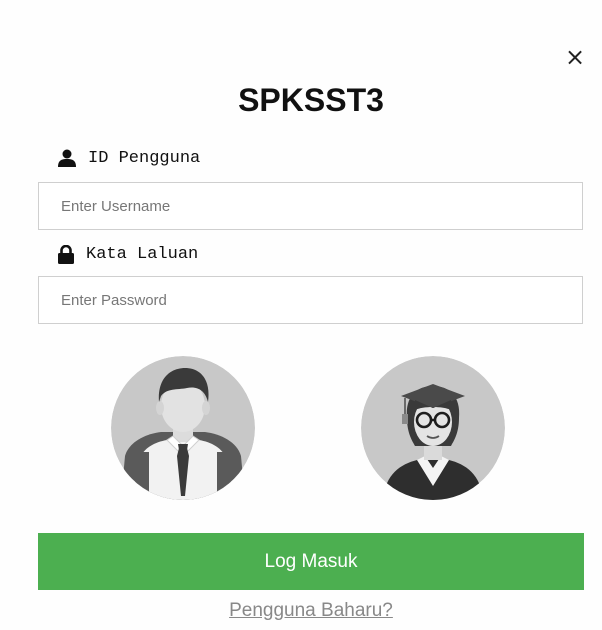 The width and height of the screenshot is (602, 630). Describe the element at coordinates (311, 561) in the screenshot. I see `login-button: Log Masuk` at that location.